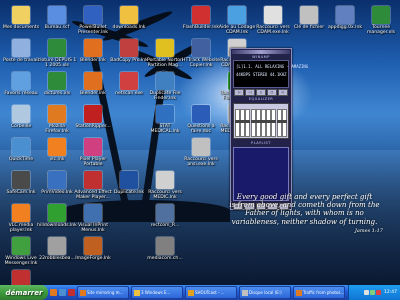  Describe the element at coordinates (165, 90) in the screenshot. I see `desktop-icon-item: Duplicate File Finder.lnk` at that location.